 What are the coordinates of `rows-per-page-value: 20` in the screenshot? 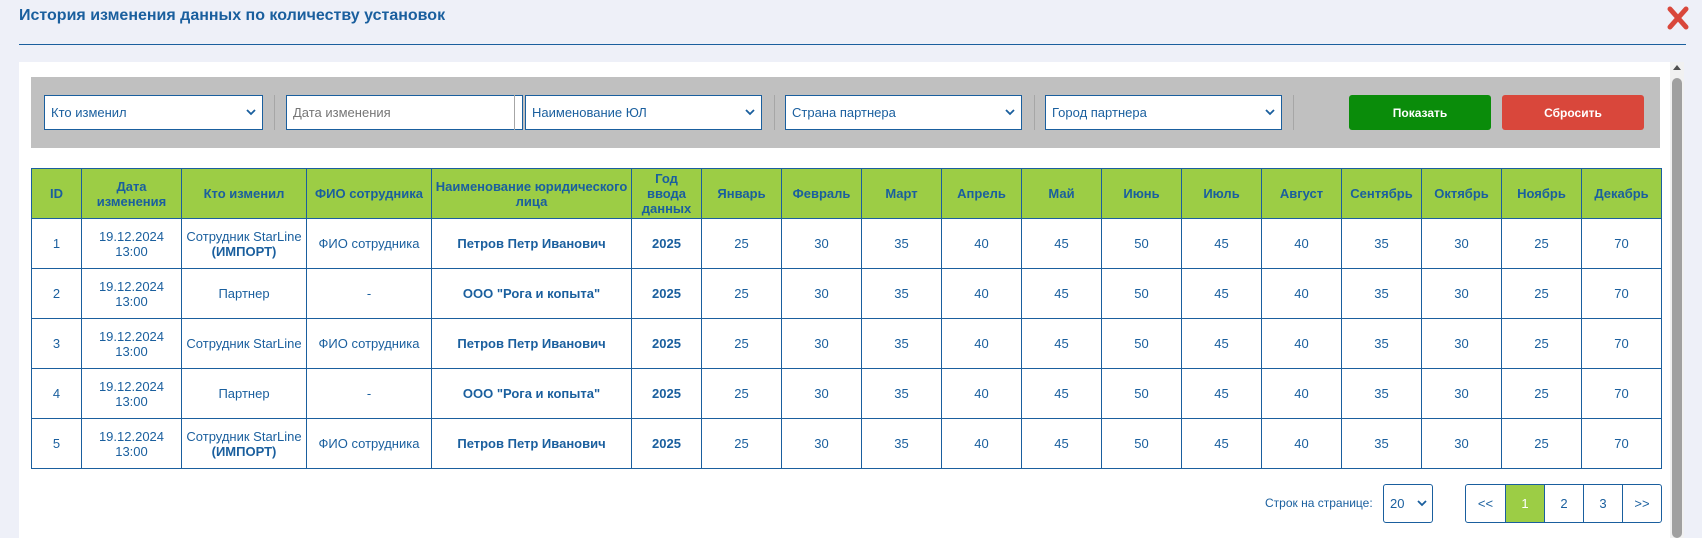 It's located at (1397, 503).